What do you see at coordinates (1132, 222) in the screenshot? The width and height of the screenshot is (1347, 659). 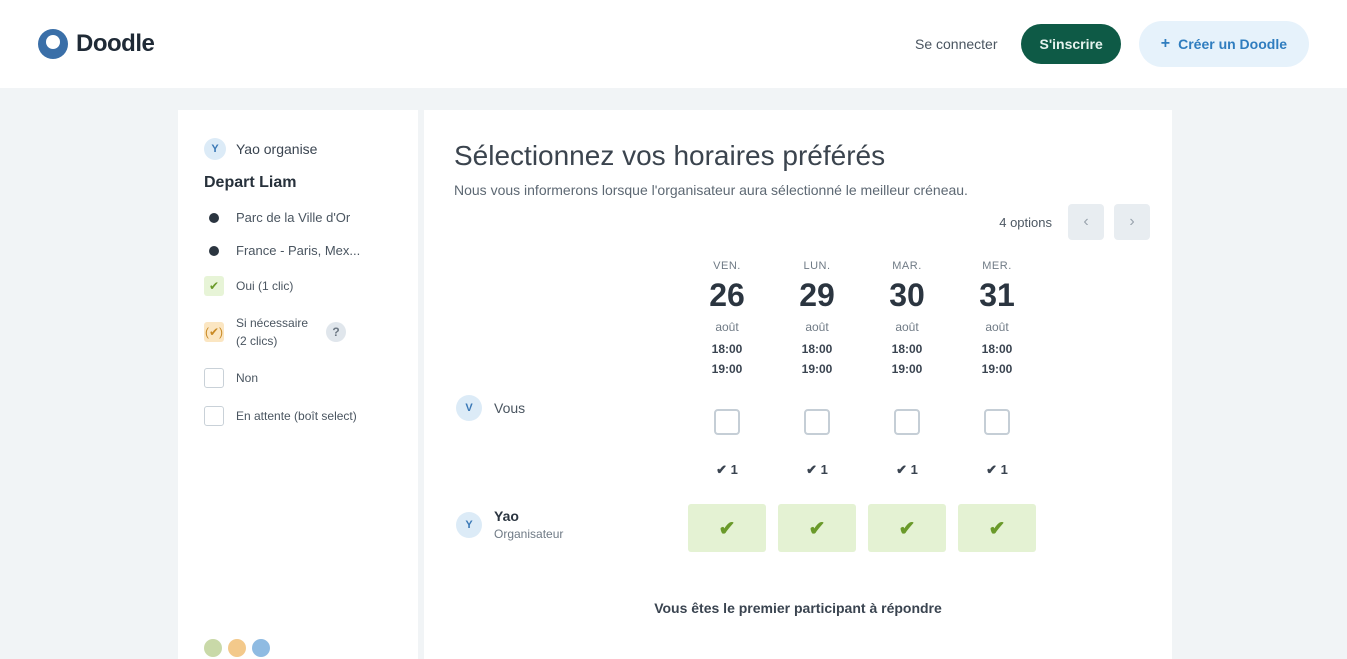 I see `next-arrow-icon: ›` at bounding box center [1132, 222].